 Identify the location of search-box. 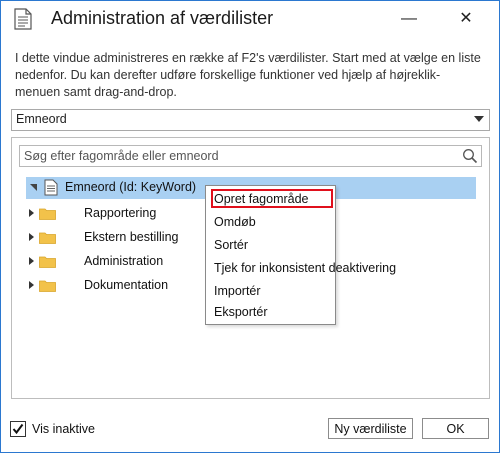
(250, 156).